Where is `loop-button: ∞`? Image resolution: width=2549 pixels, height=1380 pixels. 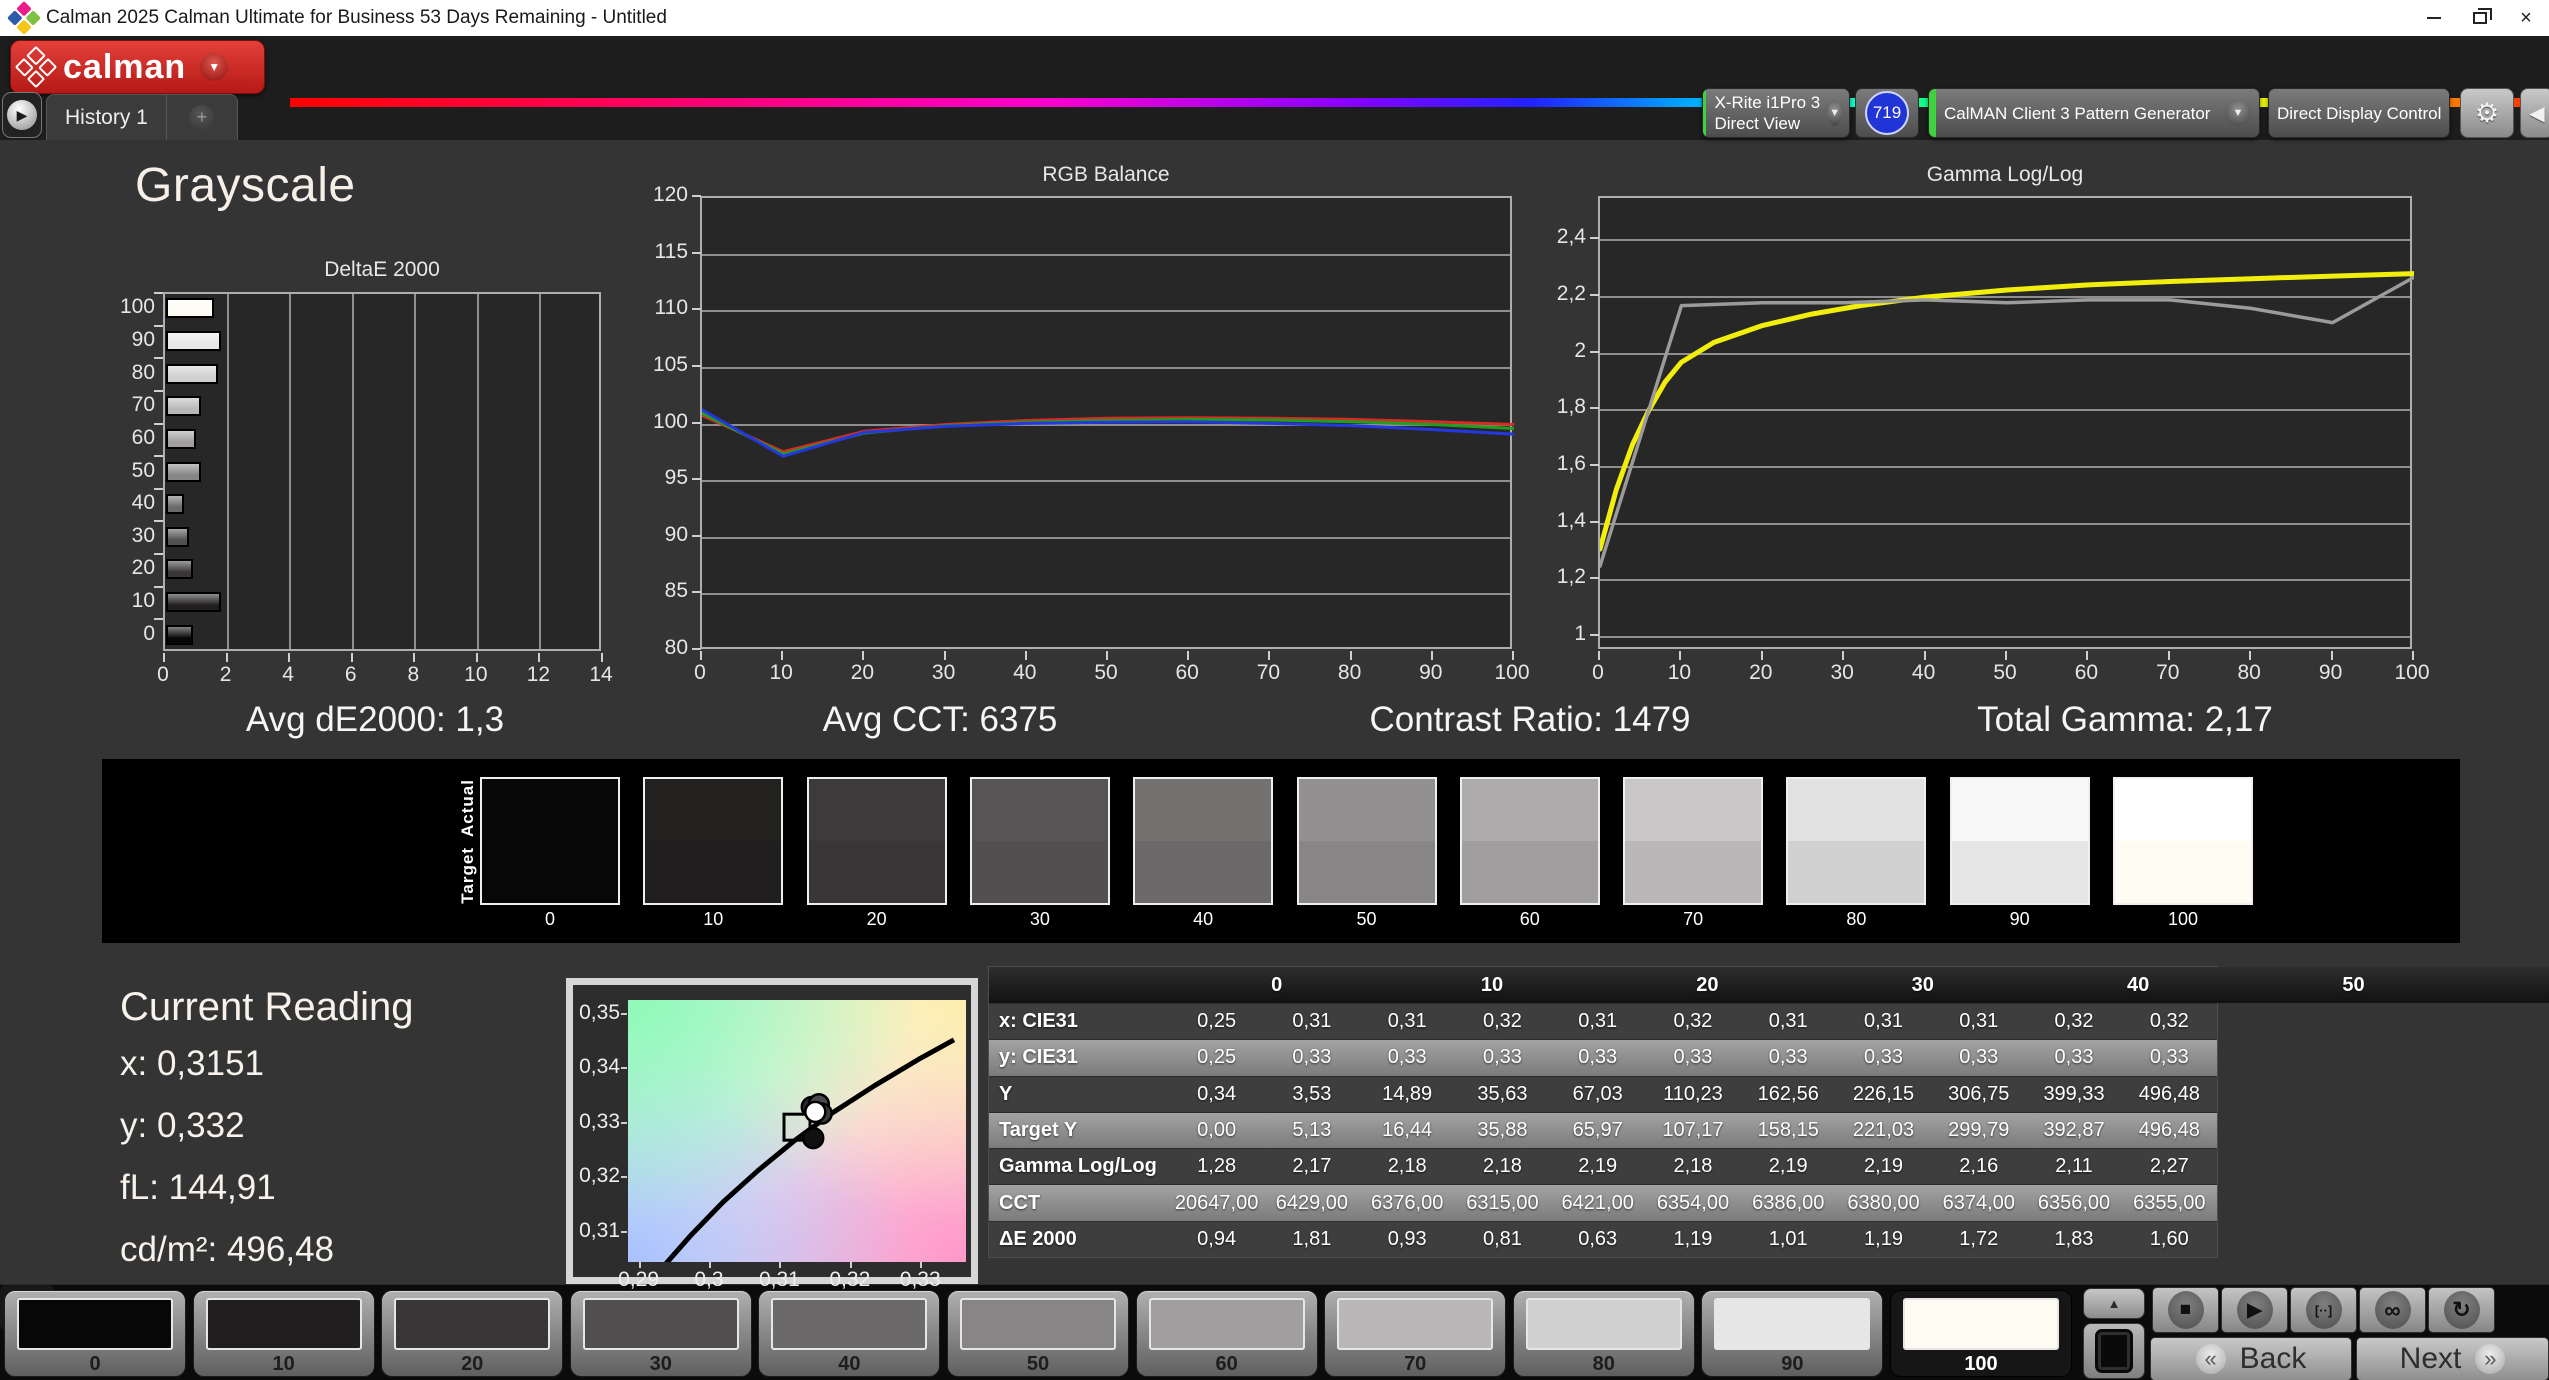 loop-button: ∞ is located at coordinates (2392, 1310).